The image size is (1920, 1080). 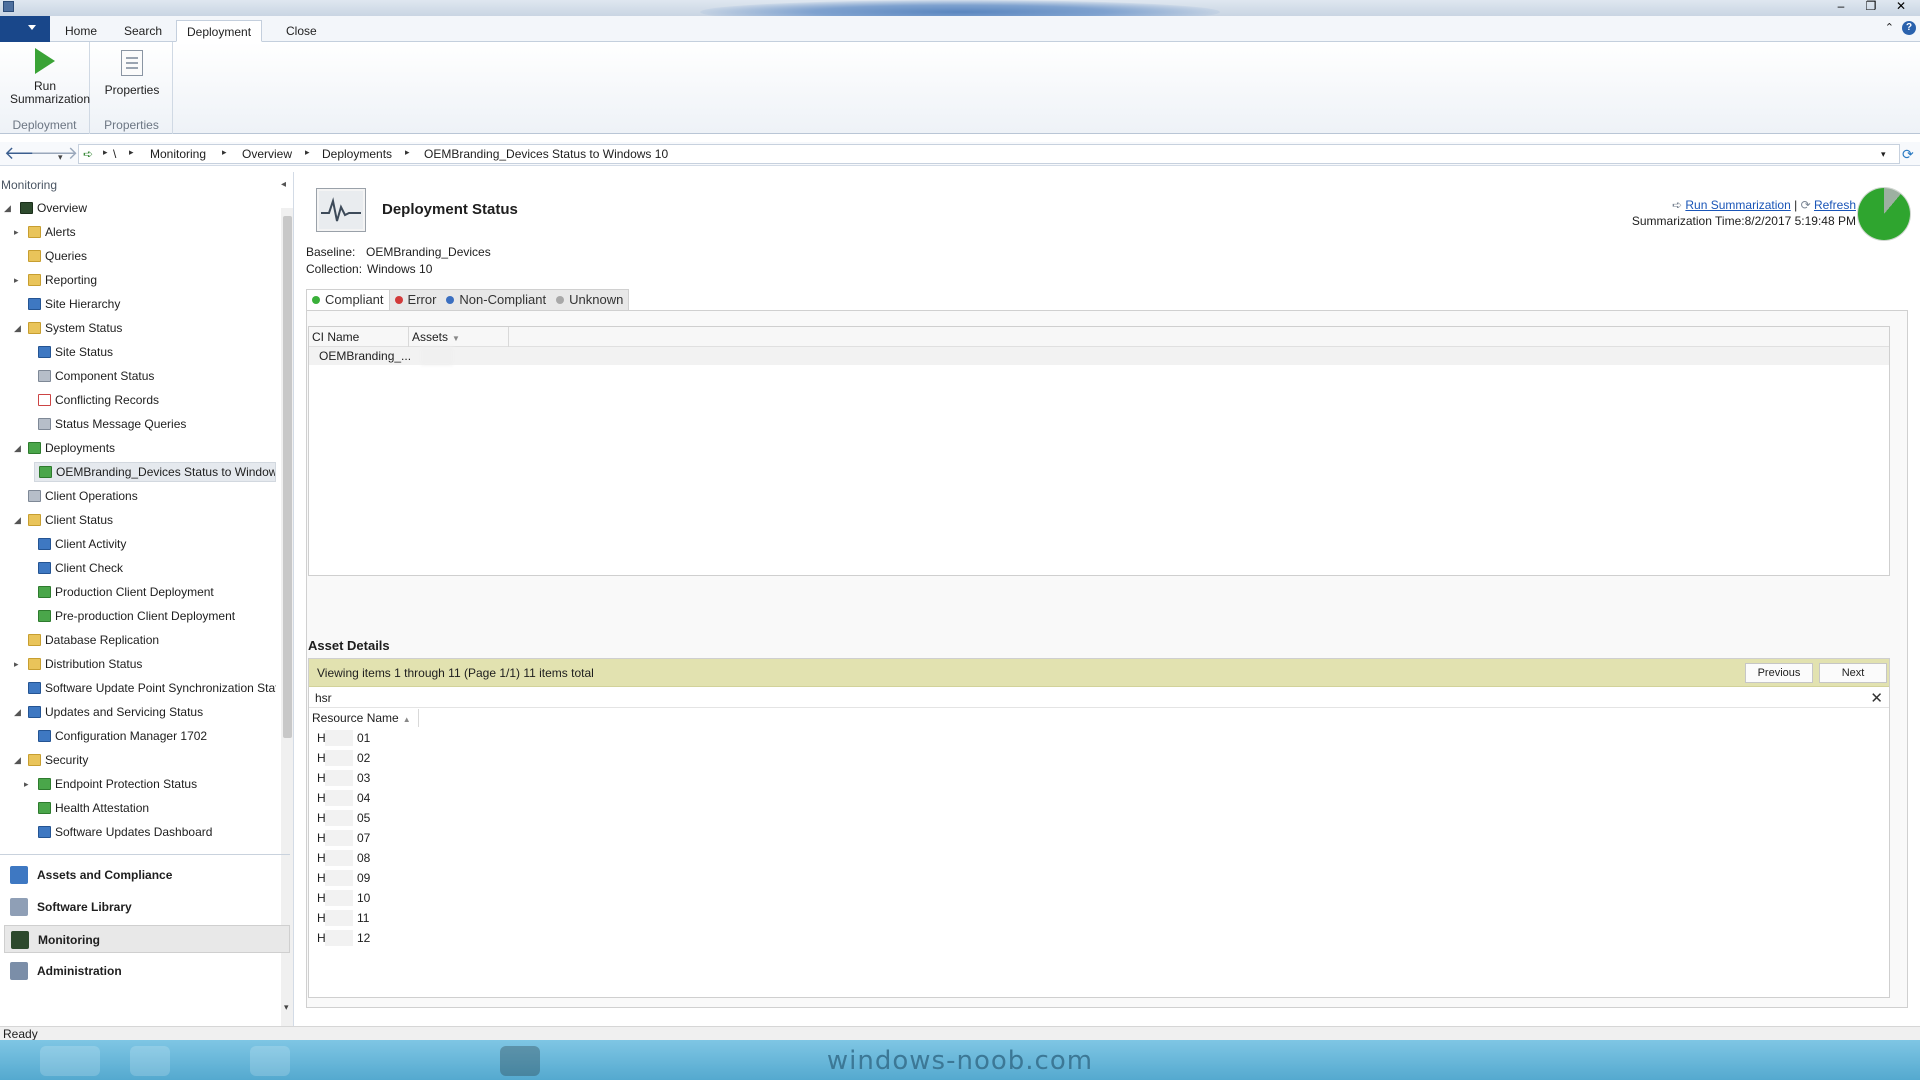 What do you see at coordinates (119, 592) in the screenshot?
I see `tree-item-production-client-deployment: Production Client Deployment` at bounding box center [119, 592].